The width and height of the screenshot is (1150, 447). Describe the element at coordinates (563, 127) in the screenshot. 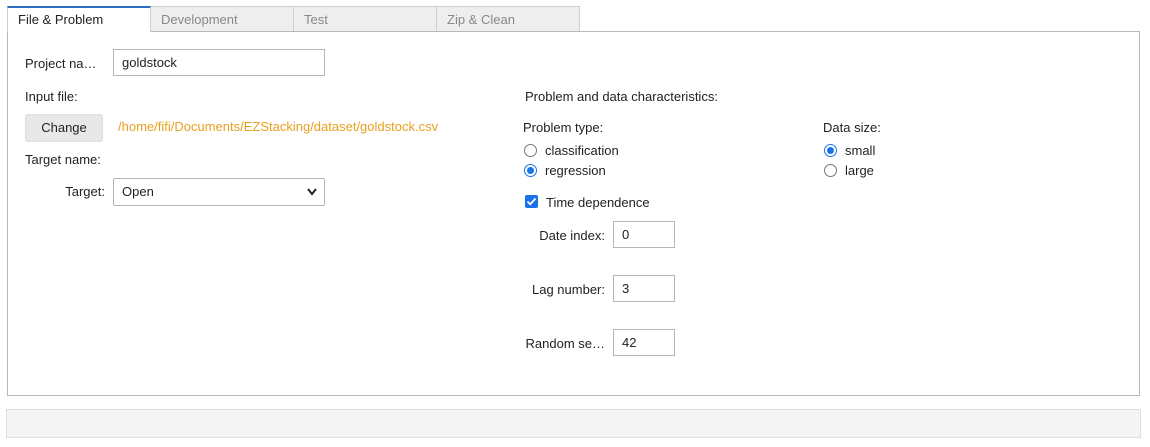

I see `problem-type-label: Problem type:` at that location.